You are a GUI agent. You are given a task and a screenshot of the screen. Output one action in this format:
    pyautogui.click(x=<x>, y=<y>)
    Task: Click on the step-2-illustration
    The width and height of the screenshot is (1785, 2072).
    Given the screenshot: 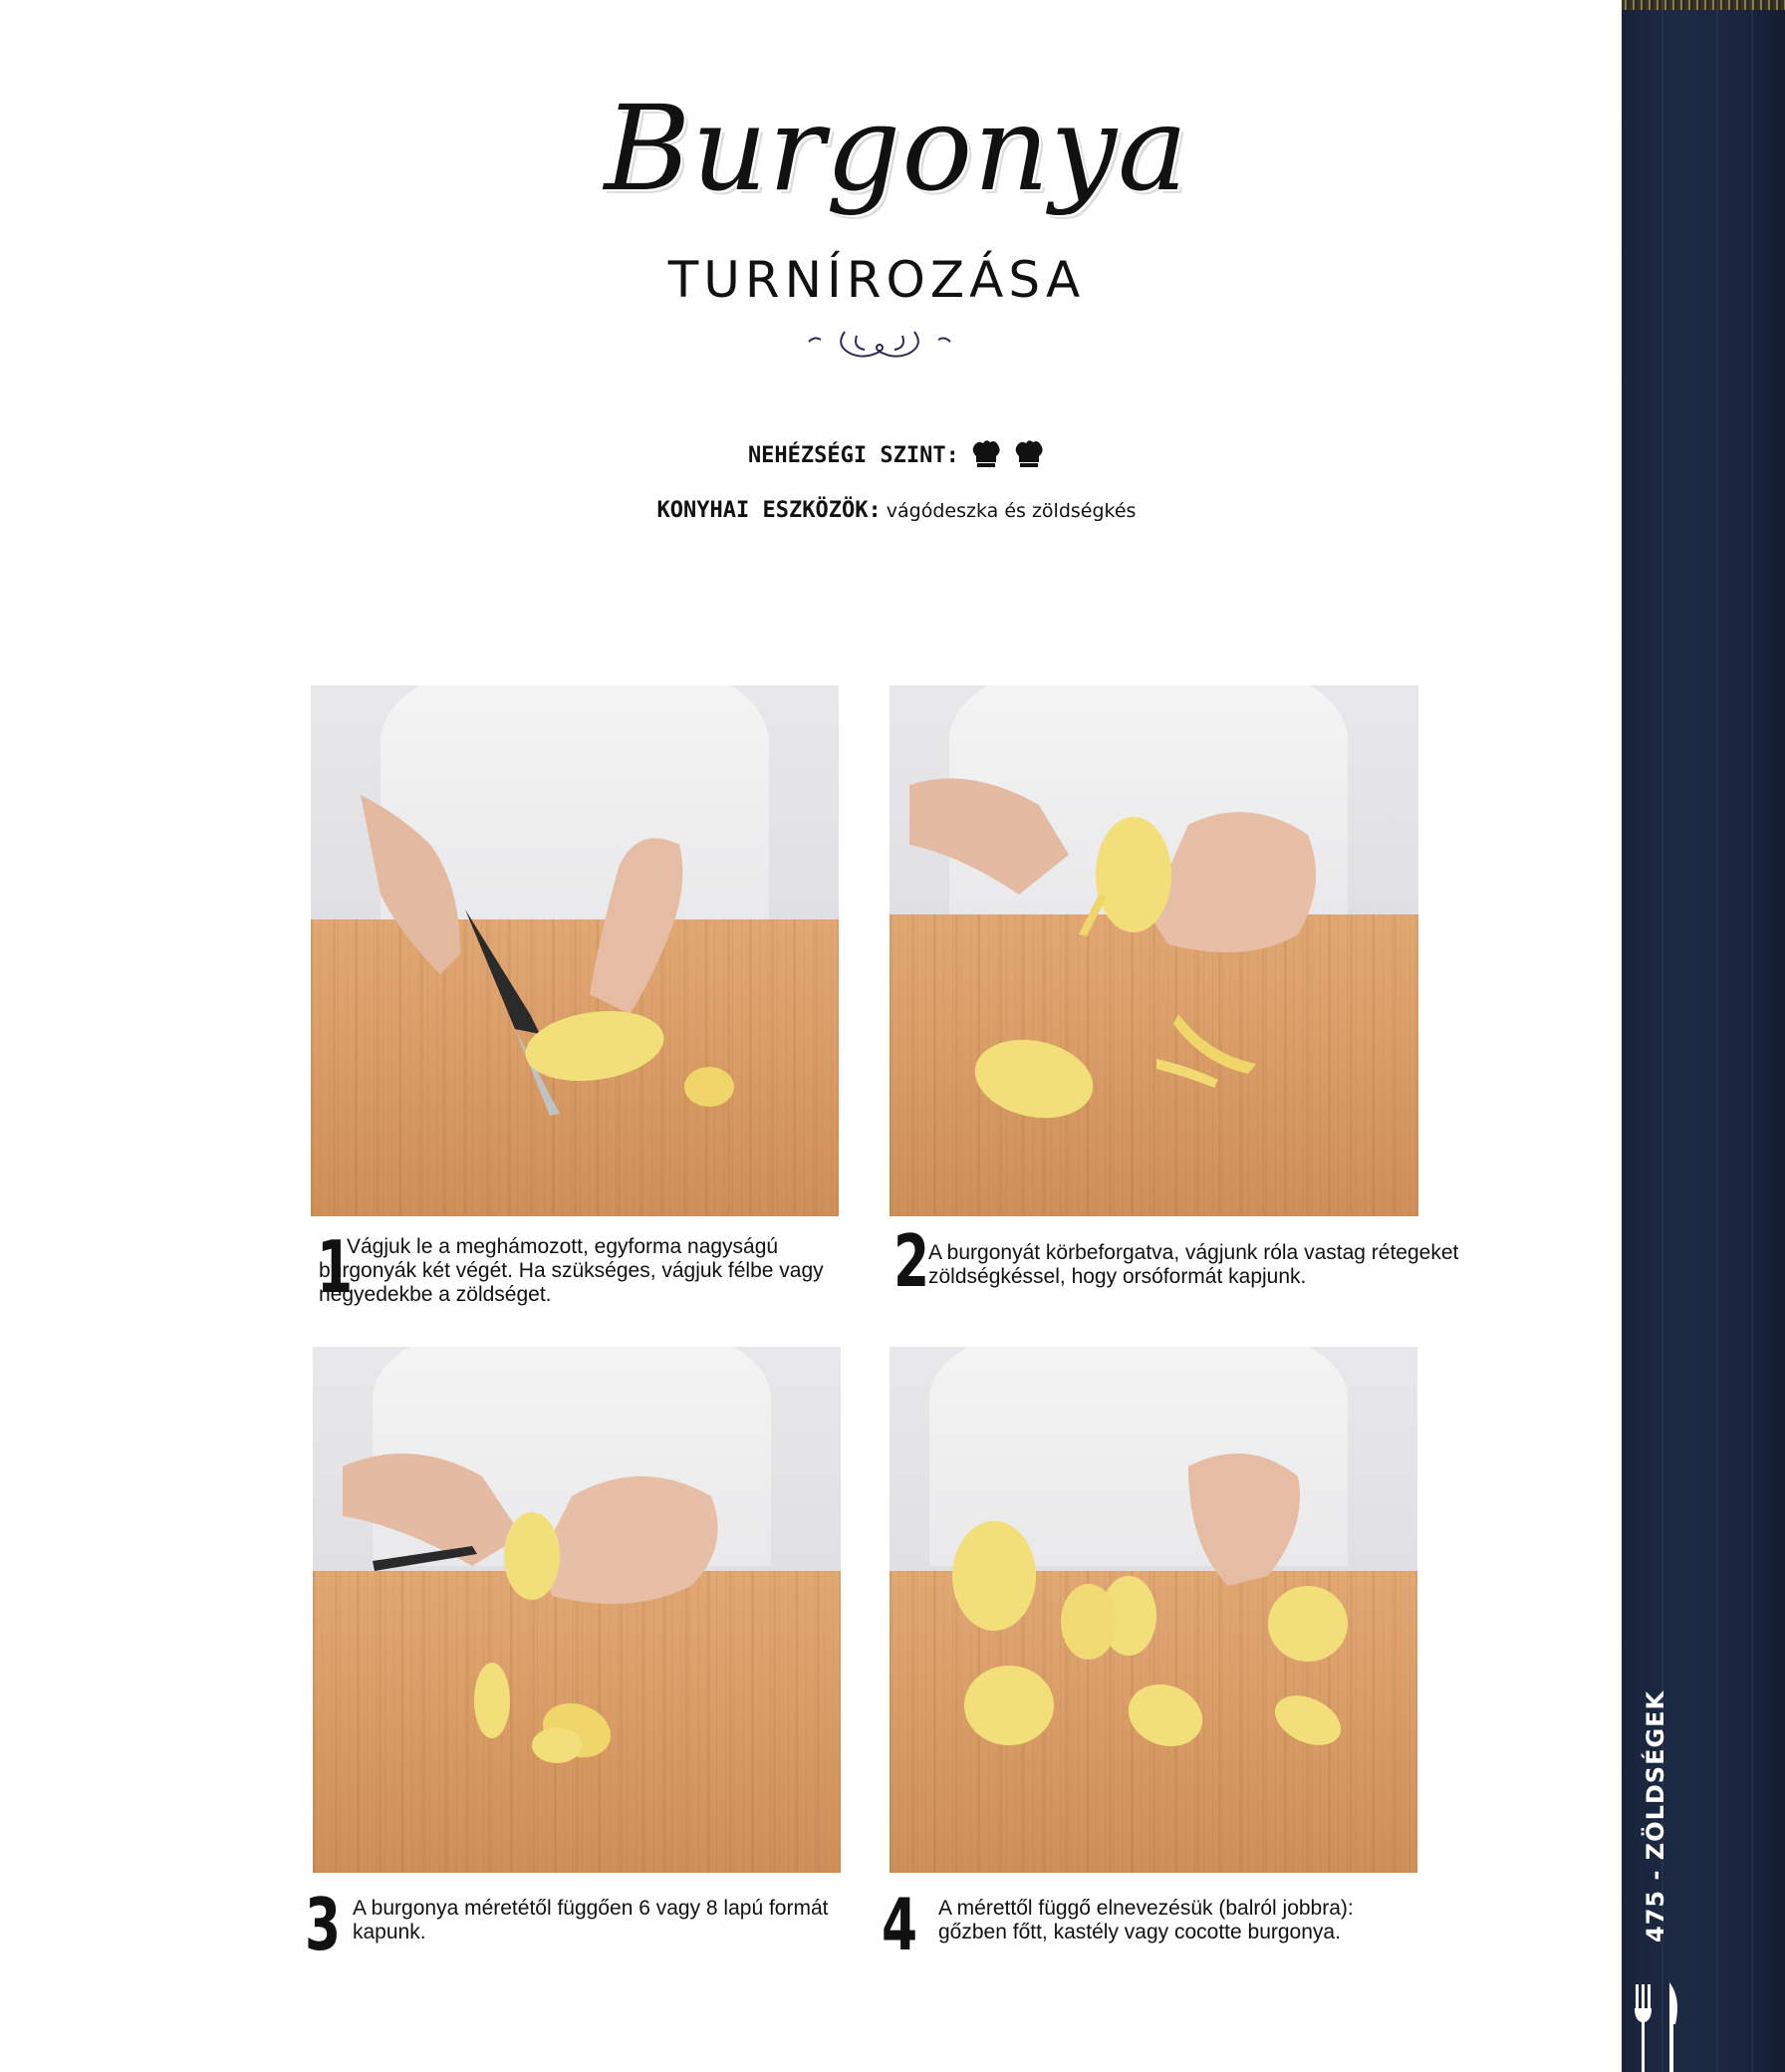 What is the action you would take?
    pyautogui.click(x=1112, y=948)
    